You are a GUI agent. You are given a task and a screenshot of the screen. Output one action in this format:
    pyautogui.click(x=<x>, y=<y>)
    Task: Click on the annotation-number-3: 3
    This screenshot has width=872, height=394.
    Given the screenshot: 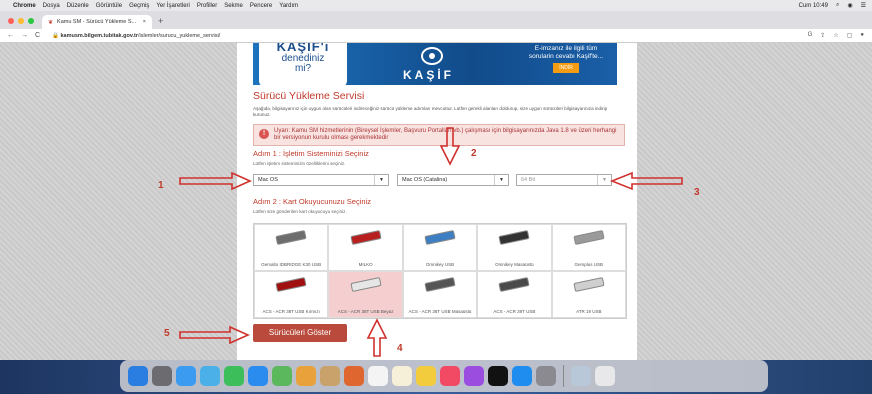 What is the action you would take?
    pyautogui.click(x=697, y=192)
    